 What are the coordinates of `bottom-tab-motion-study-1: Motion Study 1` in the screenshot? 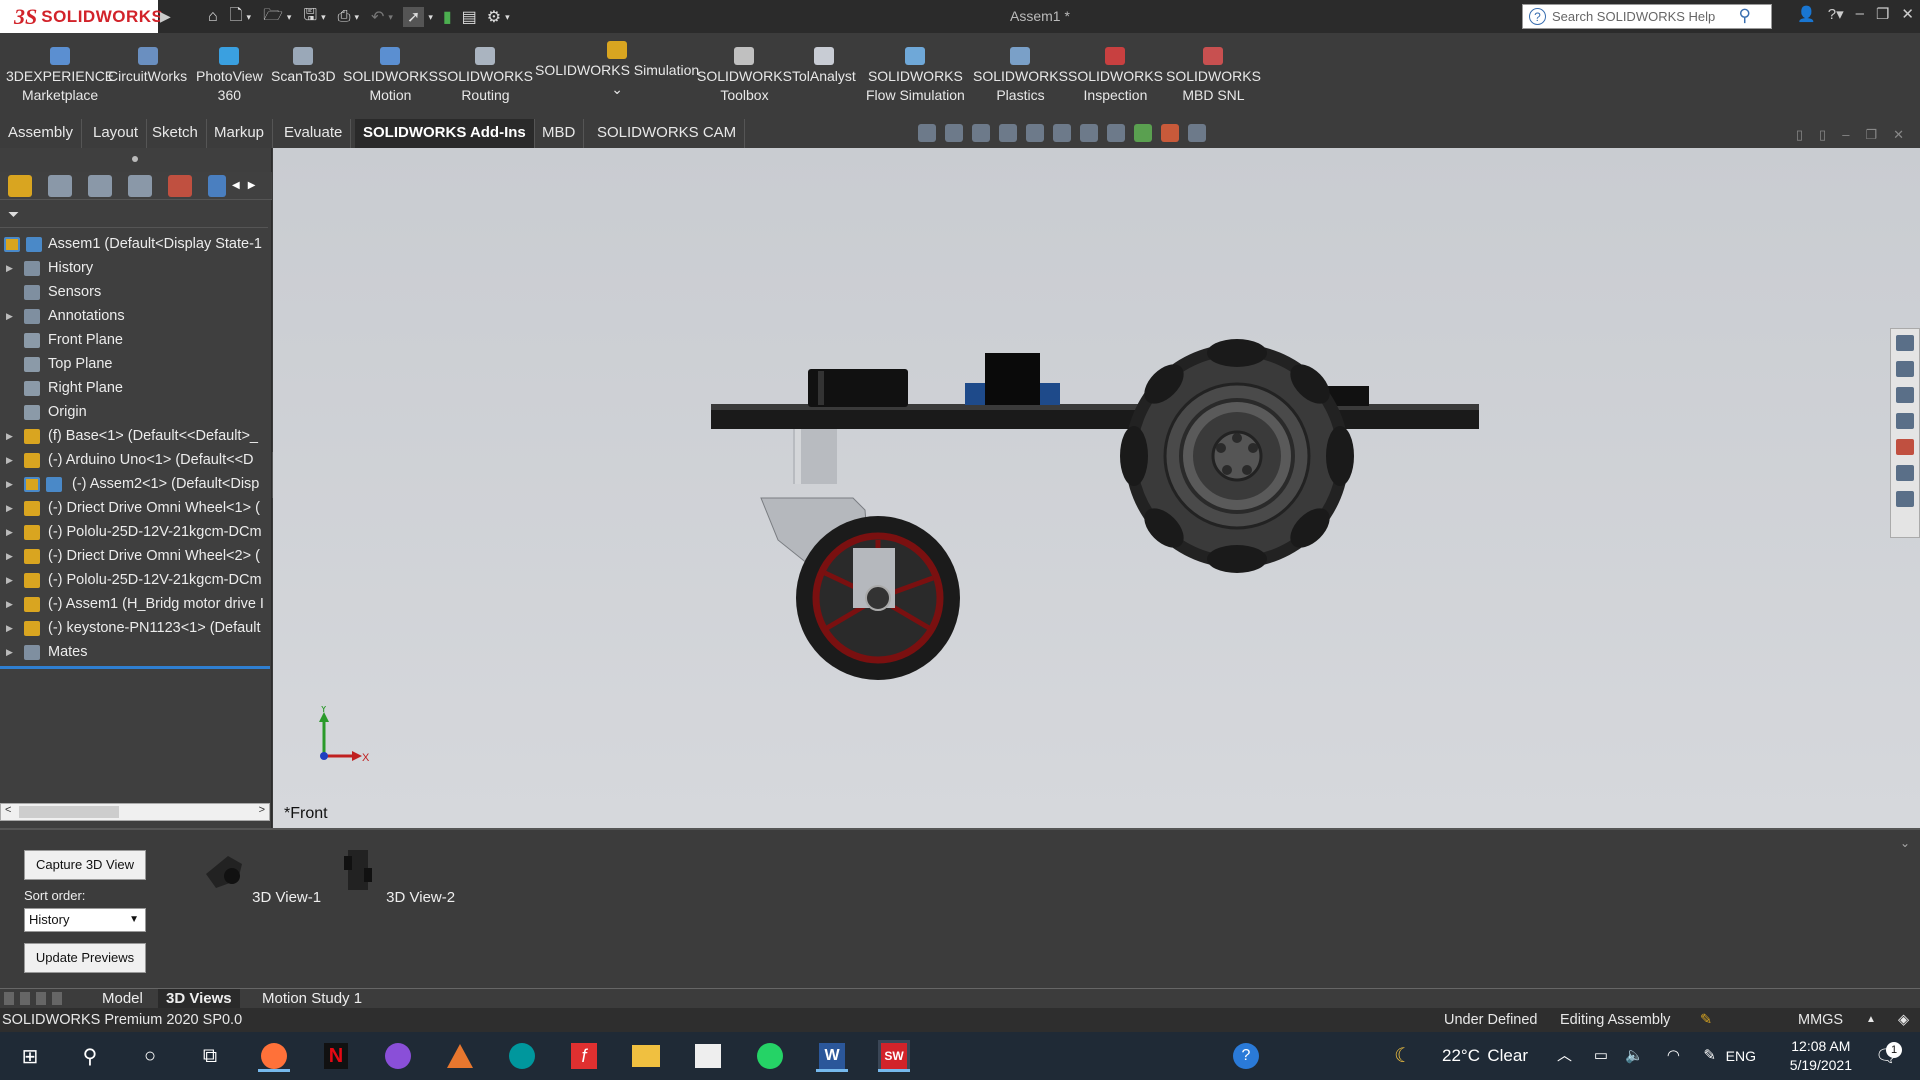 It's located at (312, 999).